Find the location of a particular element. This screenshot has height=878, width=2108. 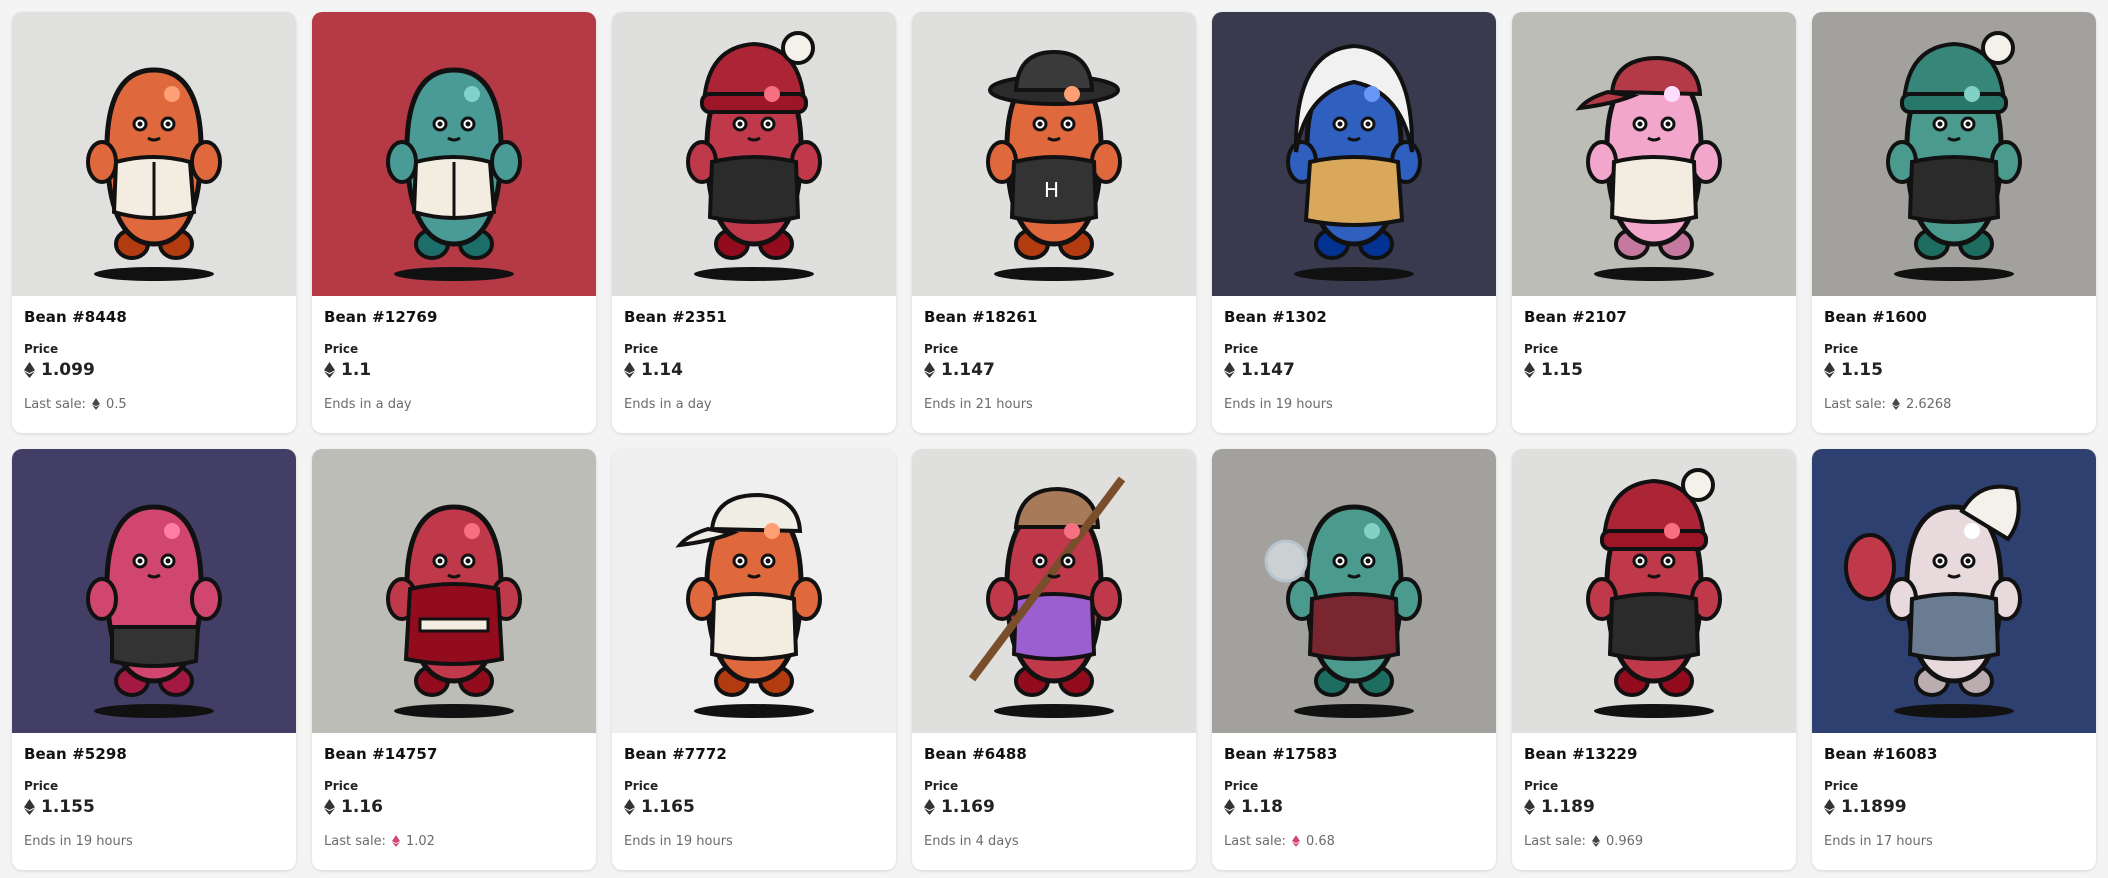

last-sale-value: 2.6268 is located at coordinates (1928, 404).